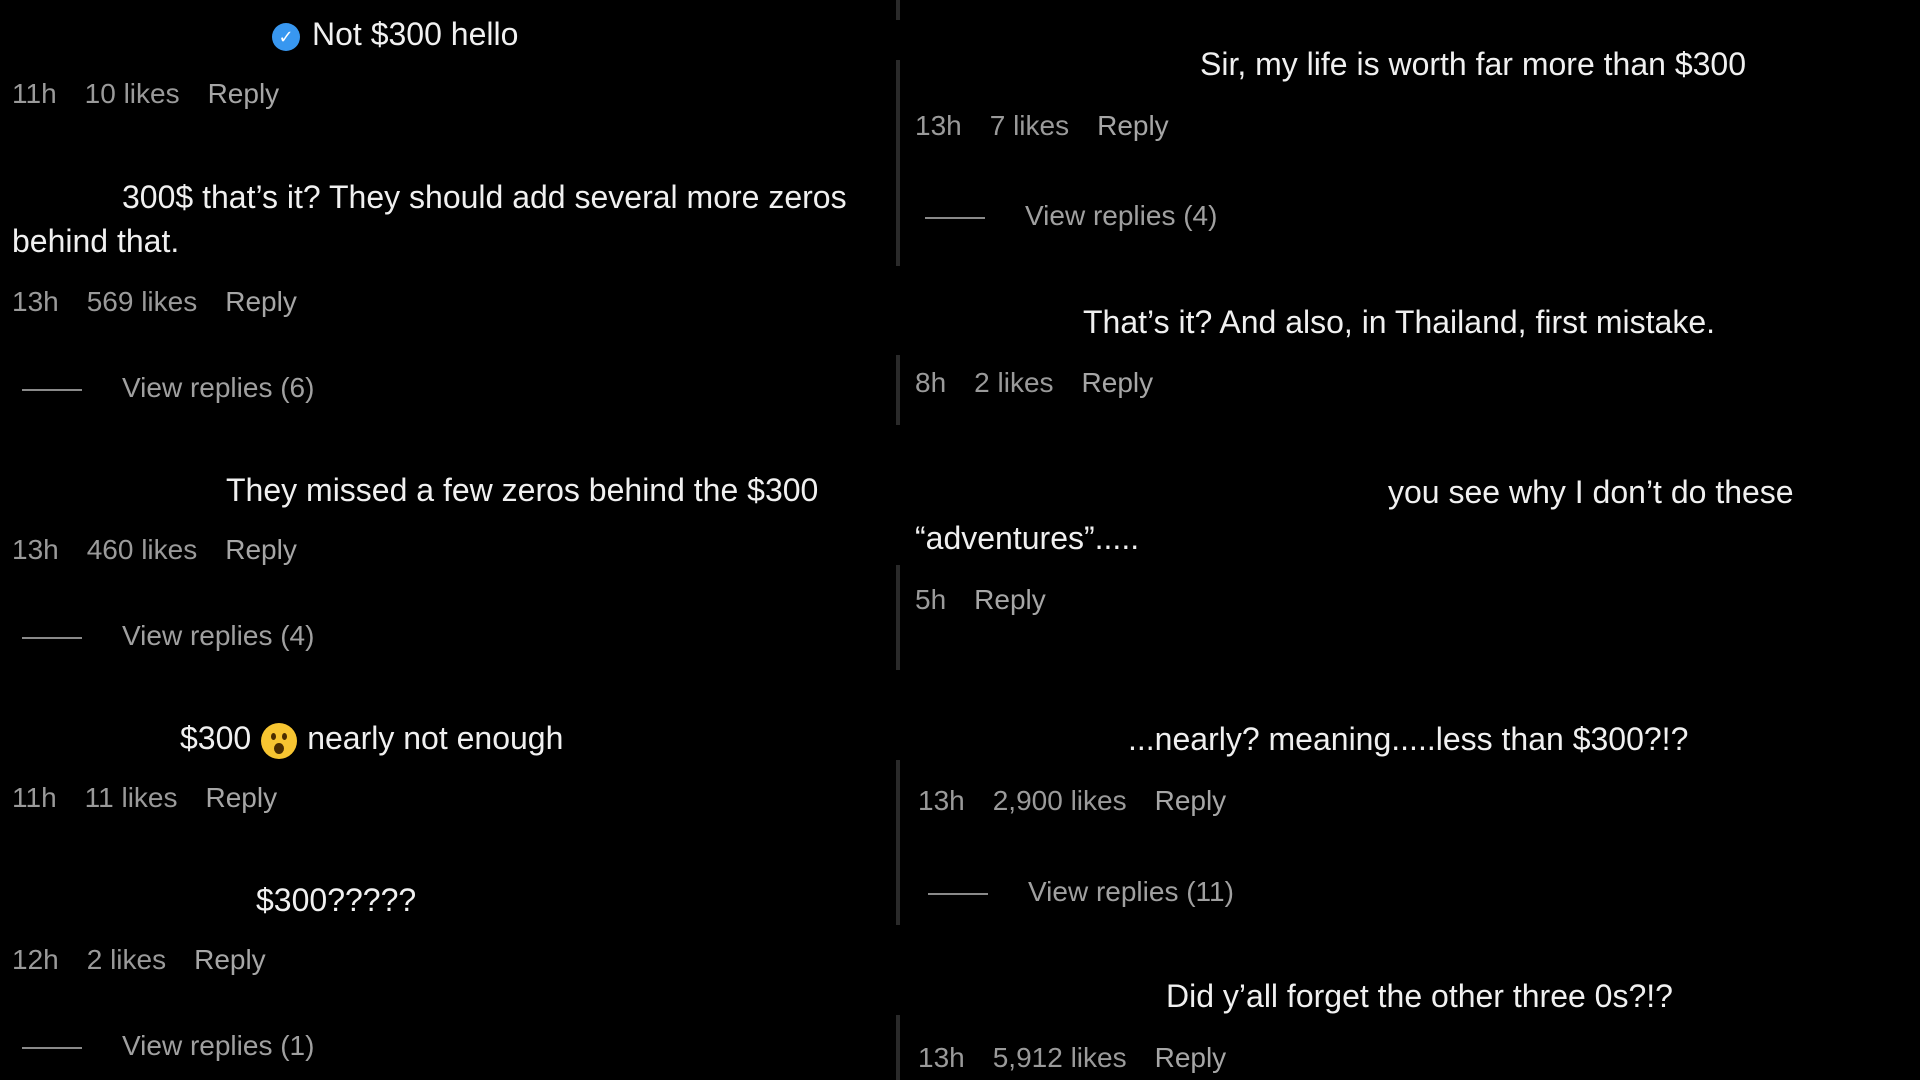 The width and height of the screenshot is (1920, 1080). Describe the element at coordinates (131, 798) in the screenshot. I see `comment-likes: 11 likes` at that location.